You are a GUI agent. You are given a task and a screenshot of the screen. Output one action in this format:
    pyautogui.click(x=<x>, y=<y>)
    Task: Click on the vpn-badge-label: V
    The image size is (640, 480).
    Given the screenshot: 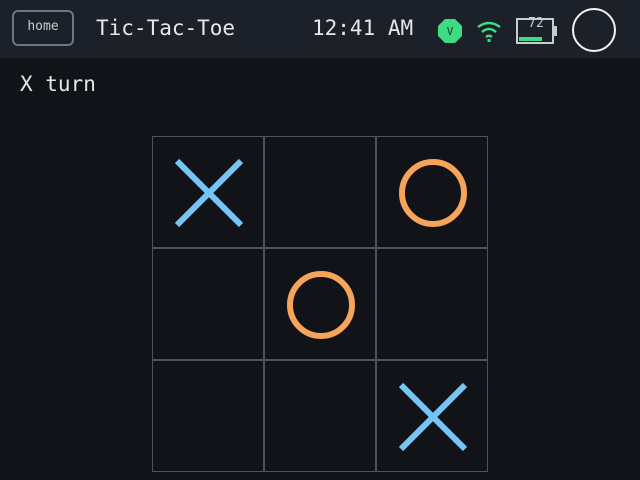 What is the action you would take?
    pyautogui.click(x=450, y=31)
    